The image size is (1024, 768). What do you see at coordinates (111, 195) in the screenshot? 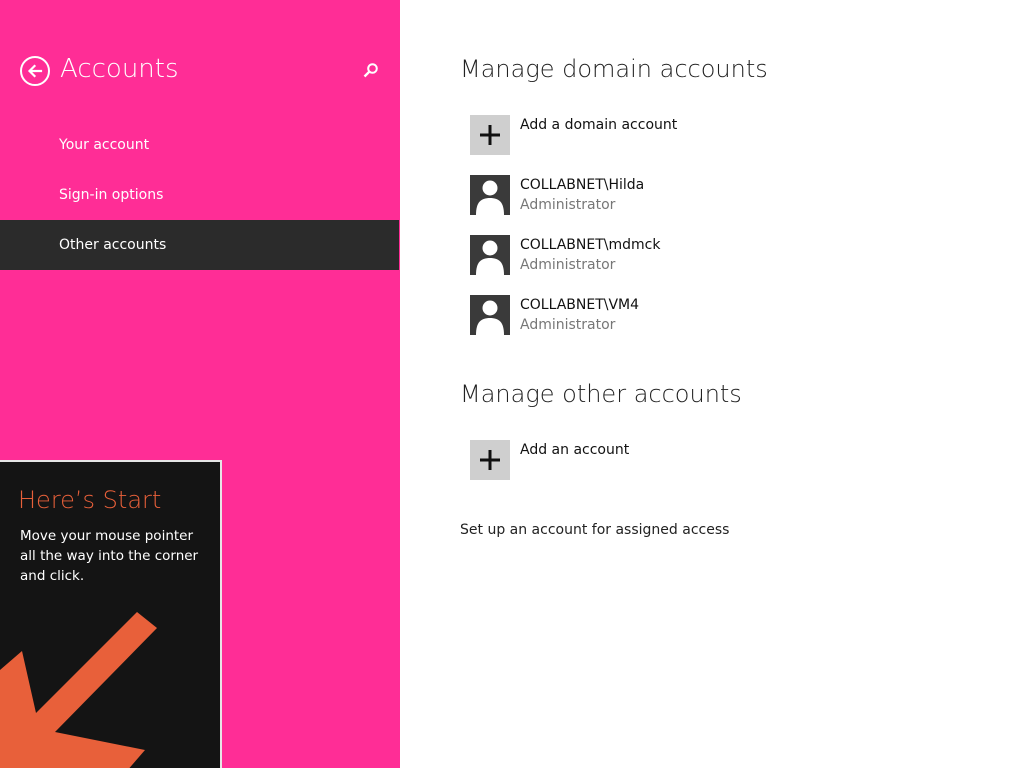
I see `sidebar-item-label: Sign-in options` at bounding box center [111, 195].